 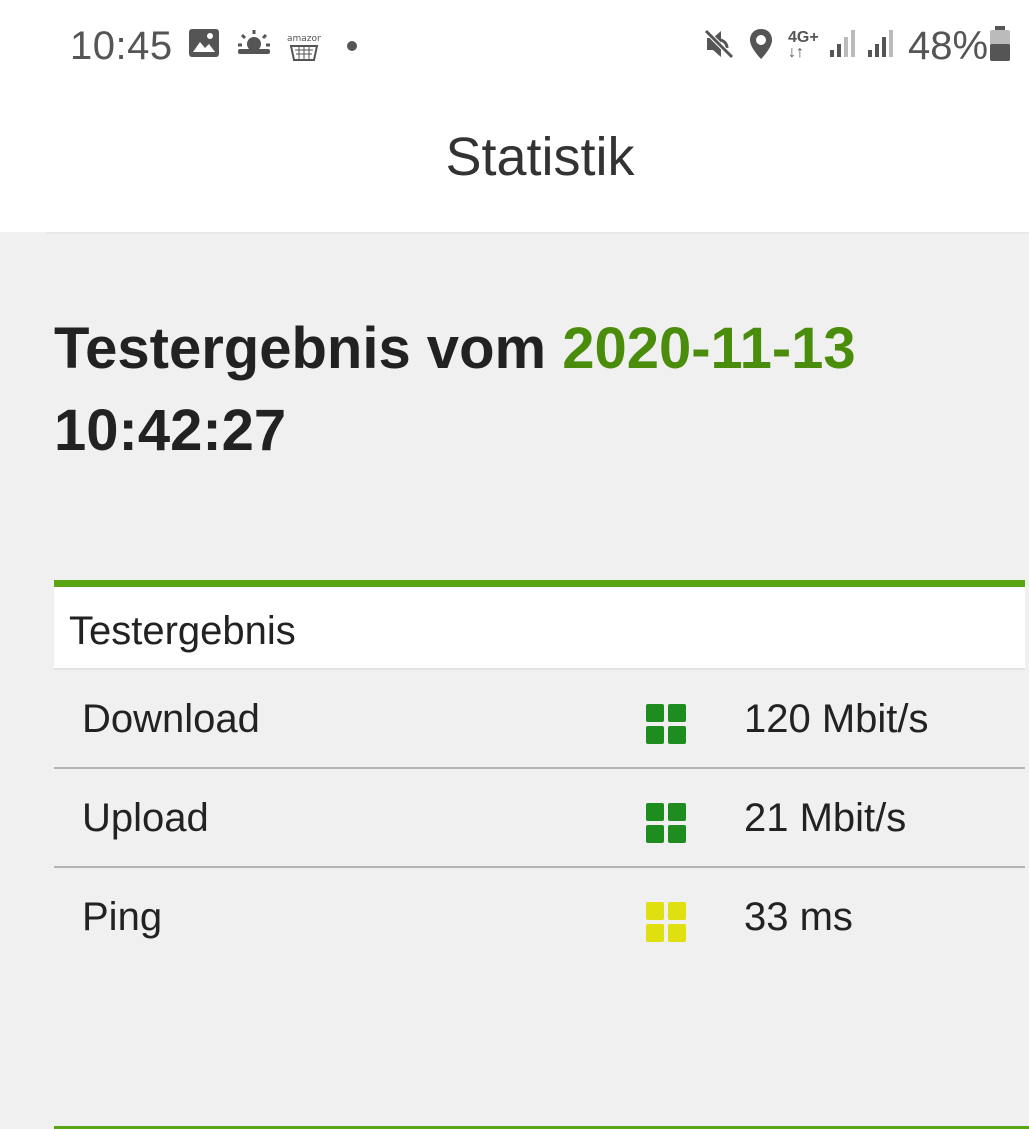 What do you see at coordinates (145, 818) in the screenshot?
I see `row-label: Upload` at bounding box center [145, 818].